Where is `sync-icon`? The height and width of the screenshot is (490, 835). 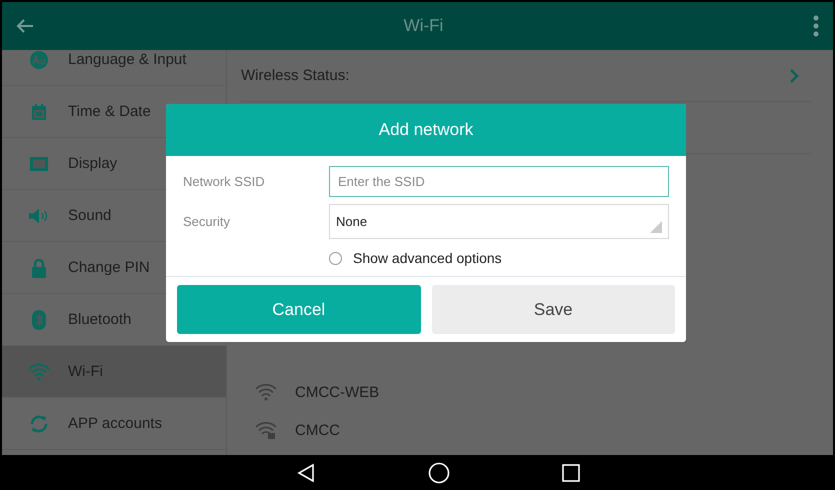
sync-icon is located at coordinates (39, 423).